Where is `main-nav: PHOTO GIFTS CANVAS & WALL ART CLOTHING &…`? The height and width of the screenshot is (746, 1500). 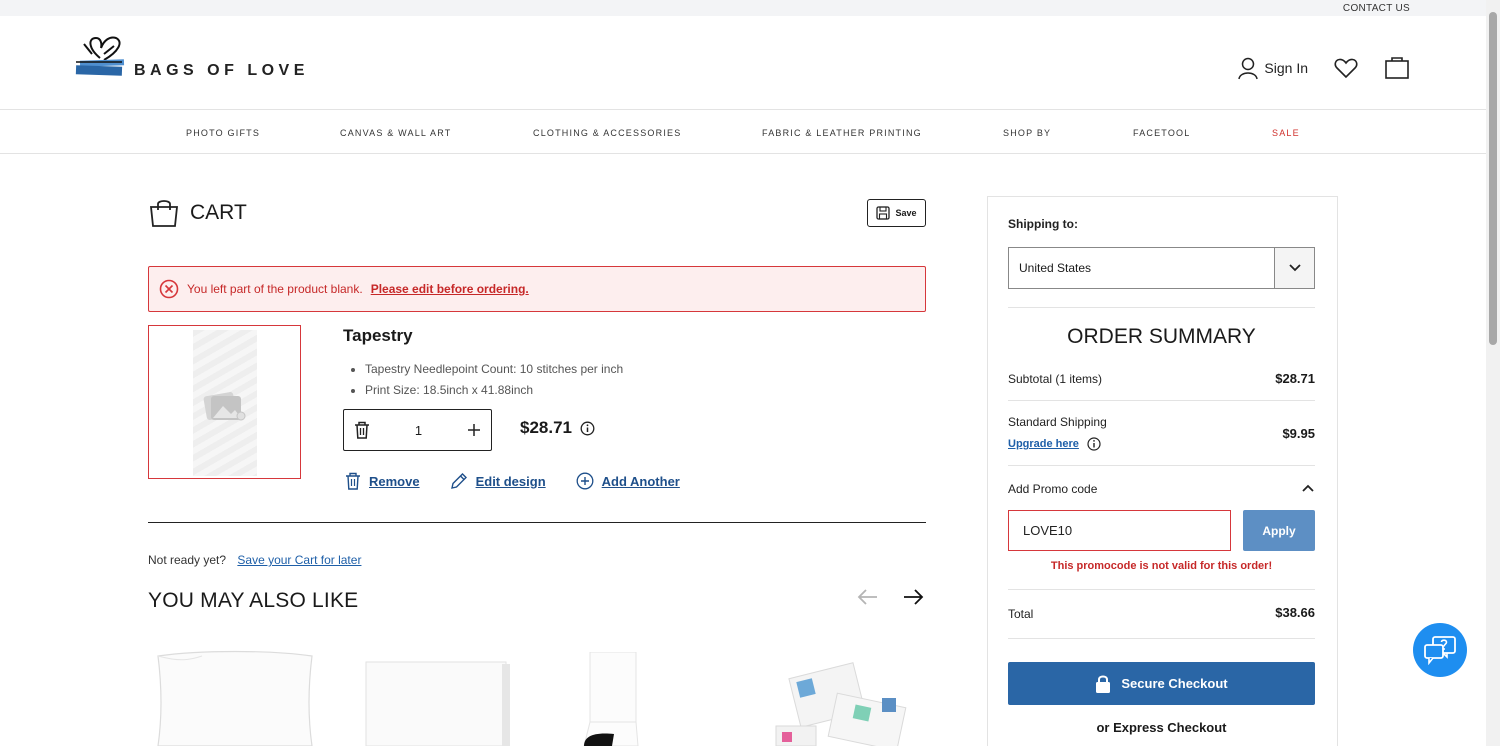 main-nav: PHOTO GIFTS CANVAS & WALL ART CLOTHING &… is located at coordinates (743, 132).